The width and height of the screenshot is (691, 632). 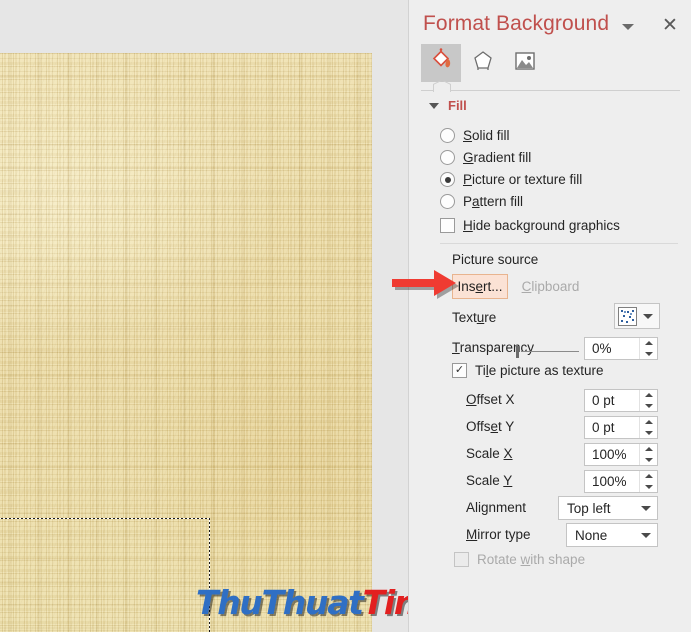 I want to click on pane-title: Format Background, so click(x=516, y=23).